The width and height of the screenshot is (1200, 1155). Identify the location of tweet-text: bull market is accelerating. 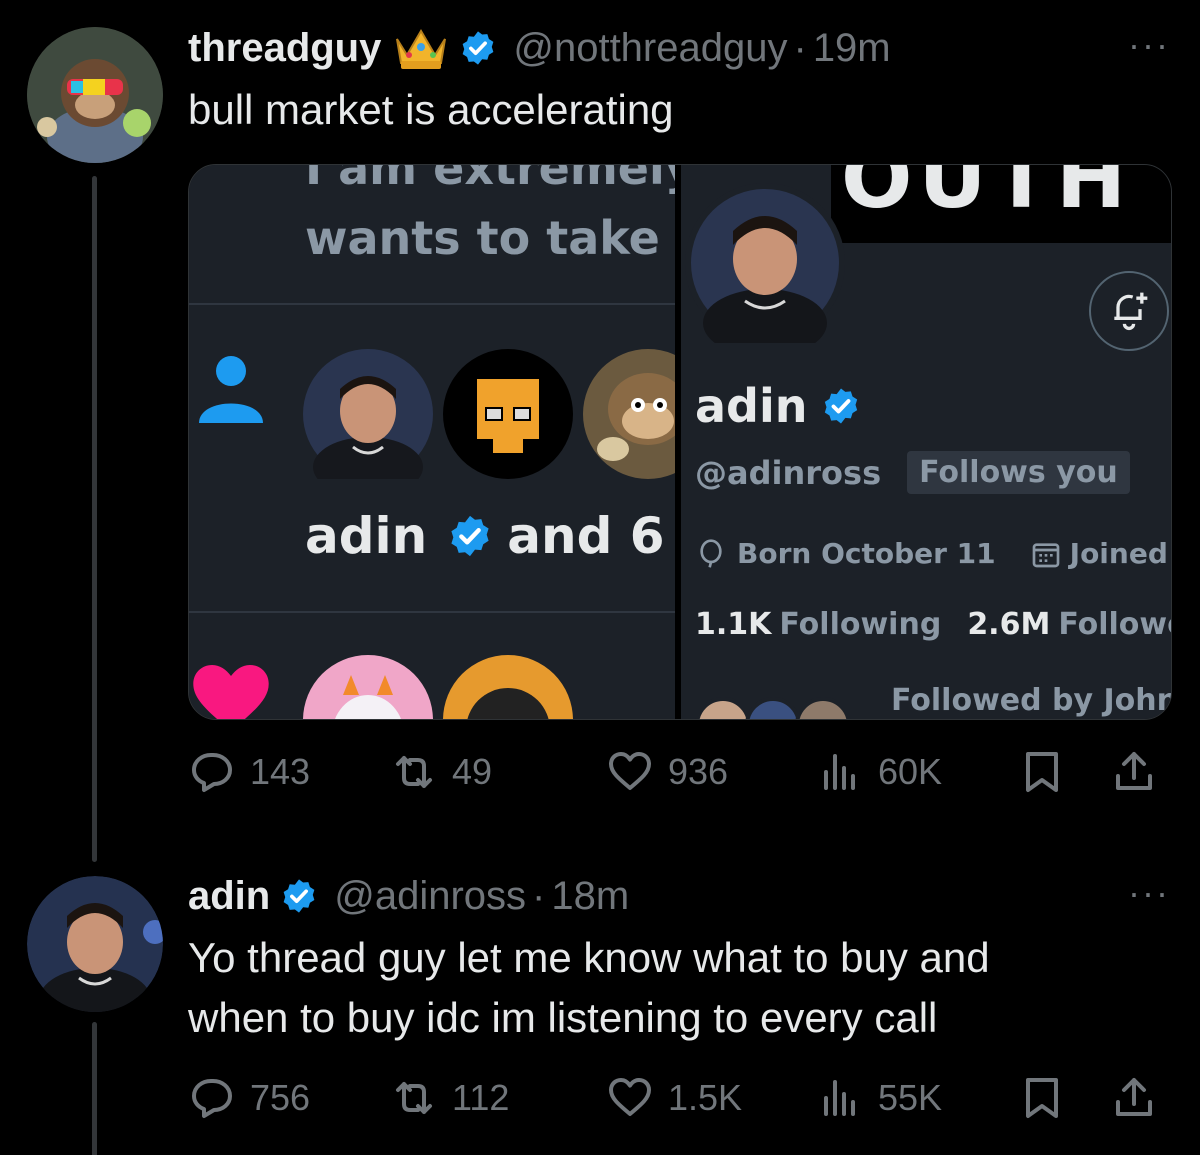
(431, 109).